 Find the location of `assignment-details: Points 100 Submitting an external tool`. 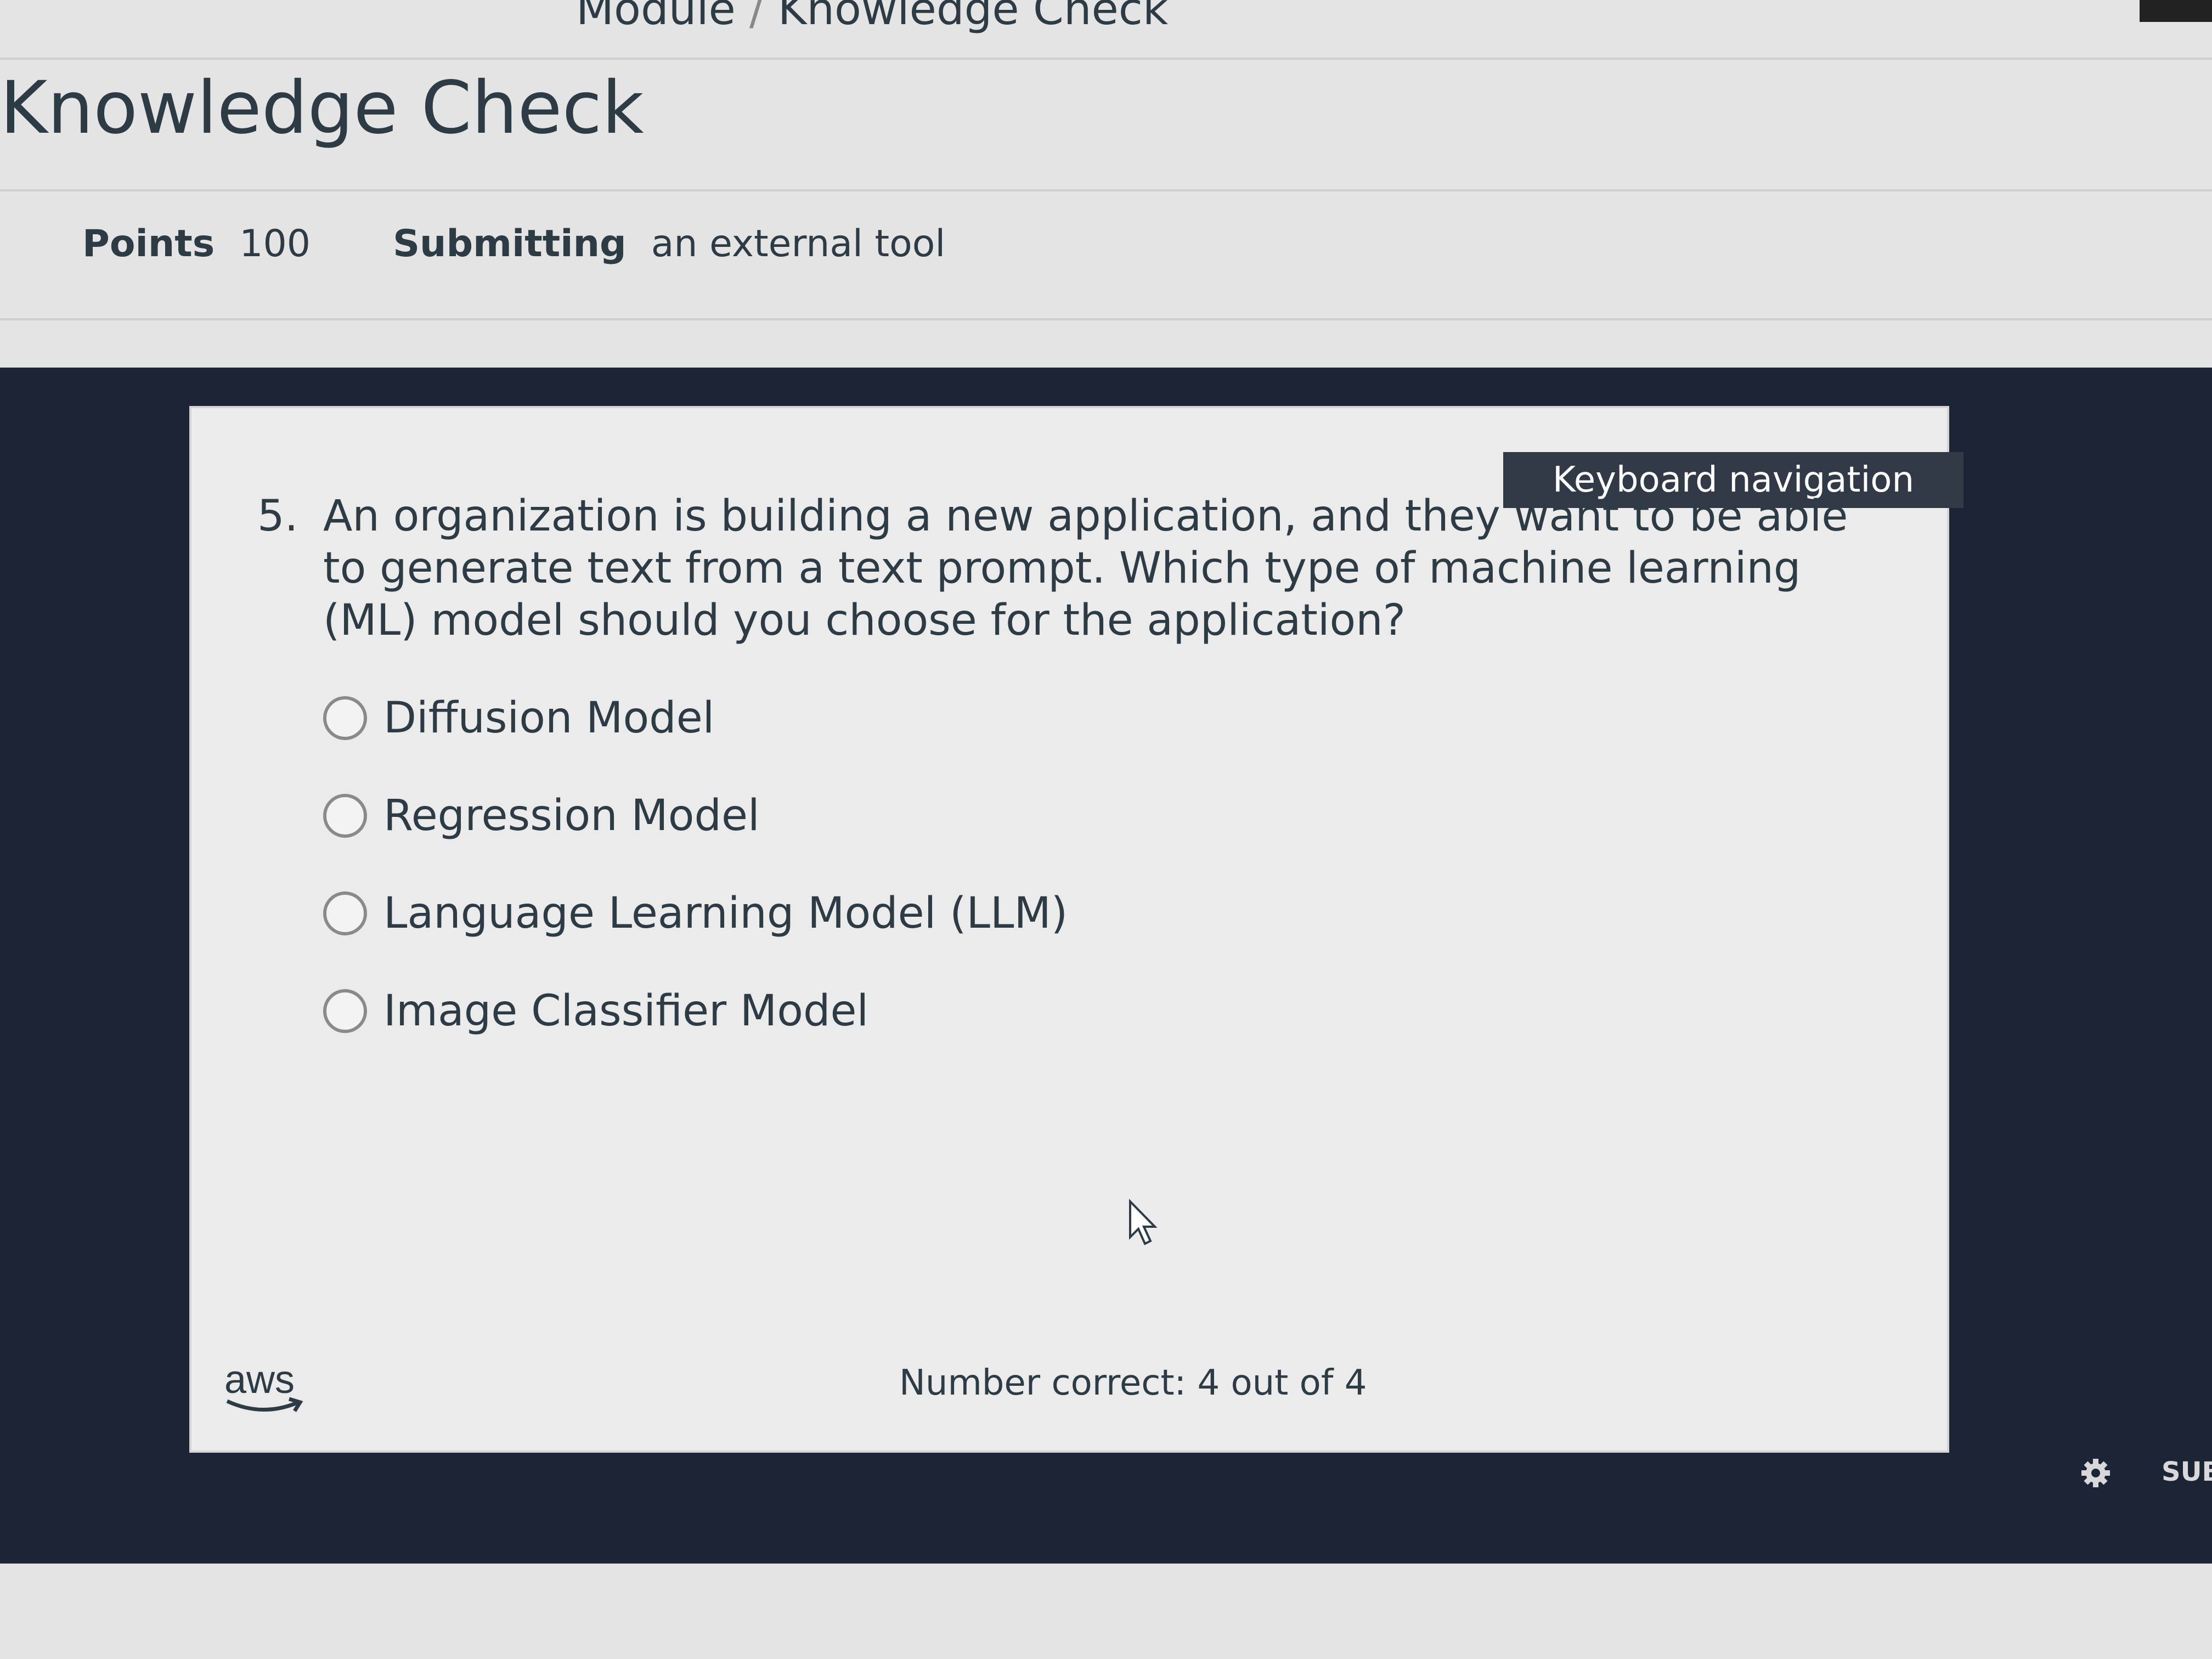

assignment-details: Points 100 Submitting an external tool is located at coordinates (513, 244).